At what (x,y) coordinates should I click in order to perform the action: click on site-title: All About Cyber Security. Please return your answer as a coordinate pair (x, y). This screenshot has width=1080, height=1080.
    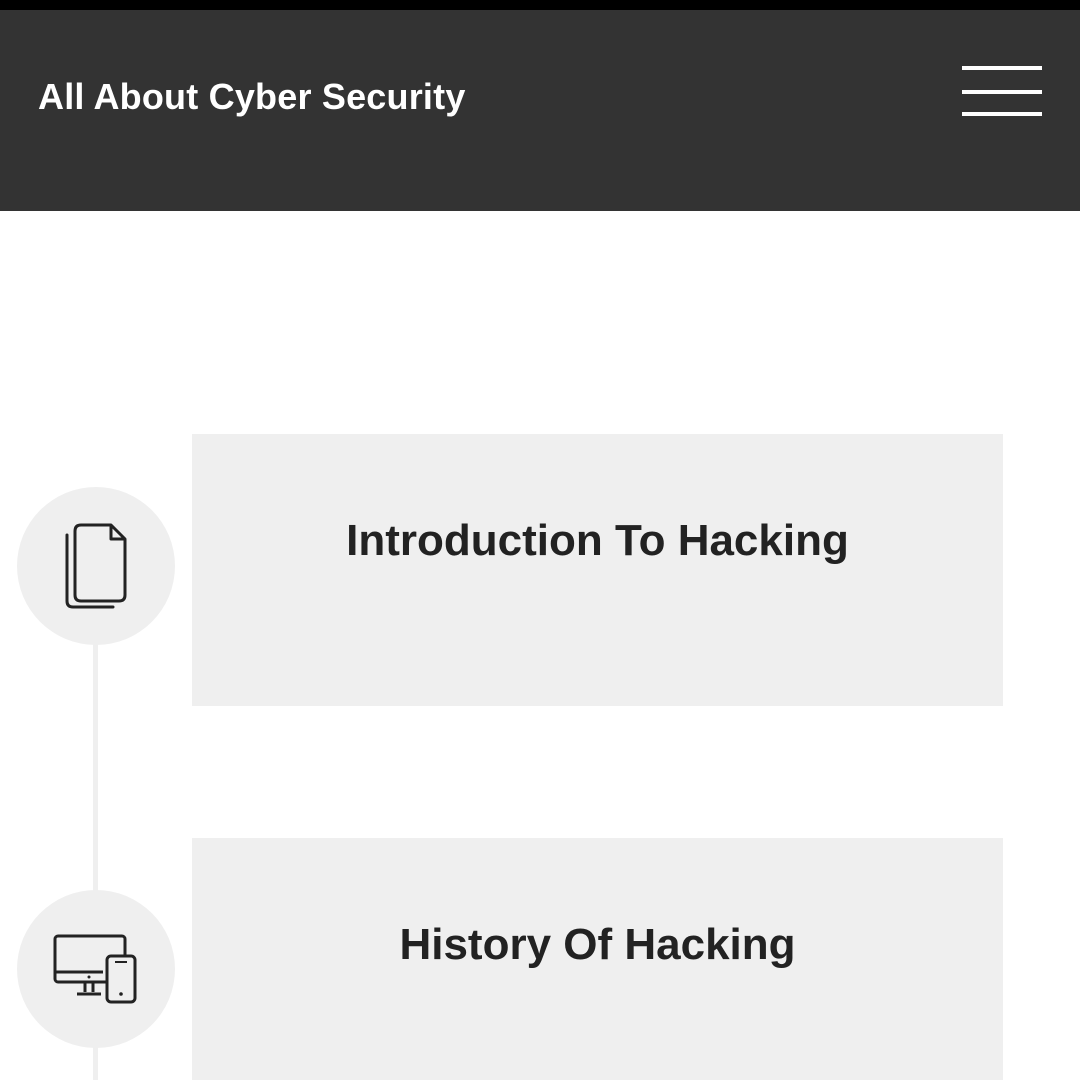
    Looking at the image, I should click on (252, 97).